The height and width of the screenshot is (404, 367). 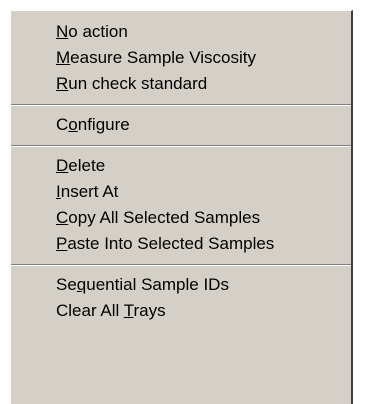 I want to click on menu-item-text: C, so click(x=62, y=124).